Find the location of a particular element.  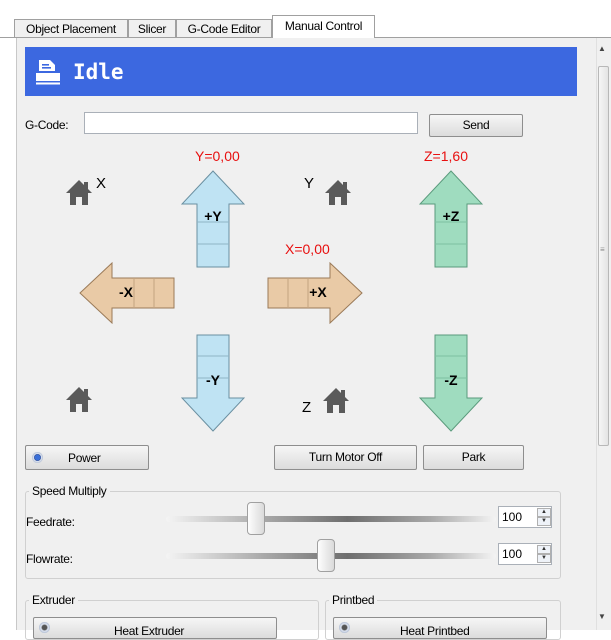

printbed-title: Printbed is located at coordinates (353, 600).